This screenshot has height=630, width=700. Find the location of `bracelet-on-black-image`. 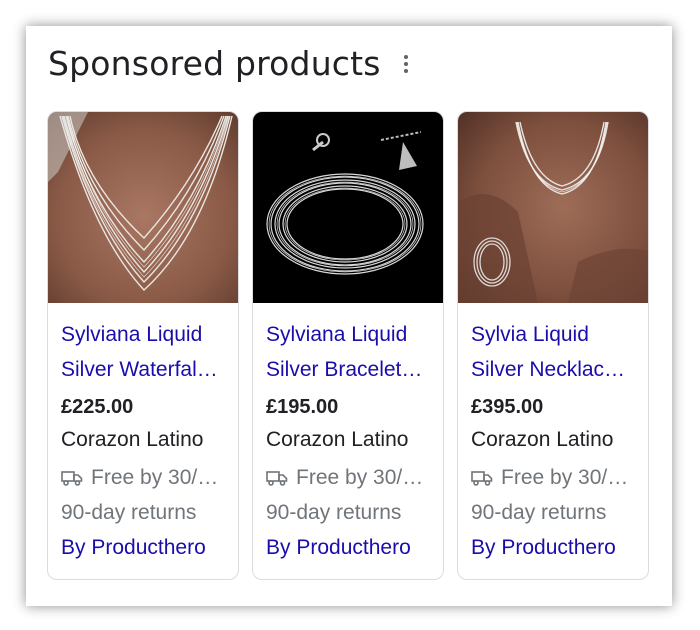

bracelet-on-black-image is located at coordinates (348, 207).